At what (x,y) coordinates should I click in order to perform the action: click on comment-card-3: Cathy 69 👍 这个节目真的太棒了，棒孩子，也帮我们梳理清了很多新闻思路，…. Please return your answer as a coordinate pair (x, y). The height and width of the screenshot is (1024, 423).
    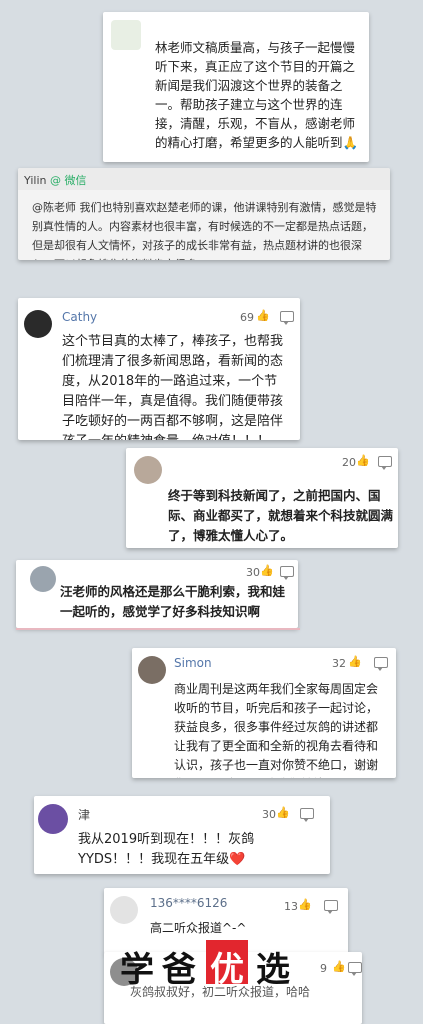
    Looking at the image, I should click on (159, 369).